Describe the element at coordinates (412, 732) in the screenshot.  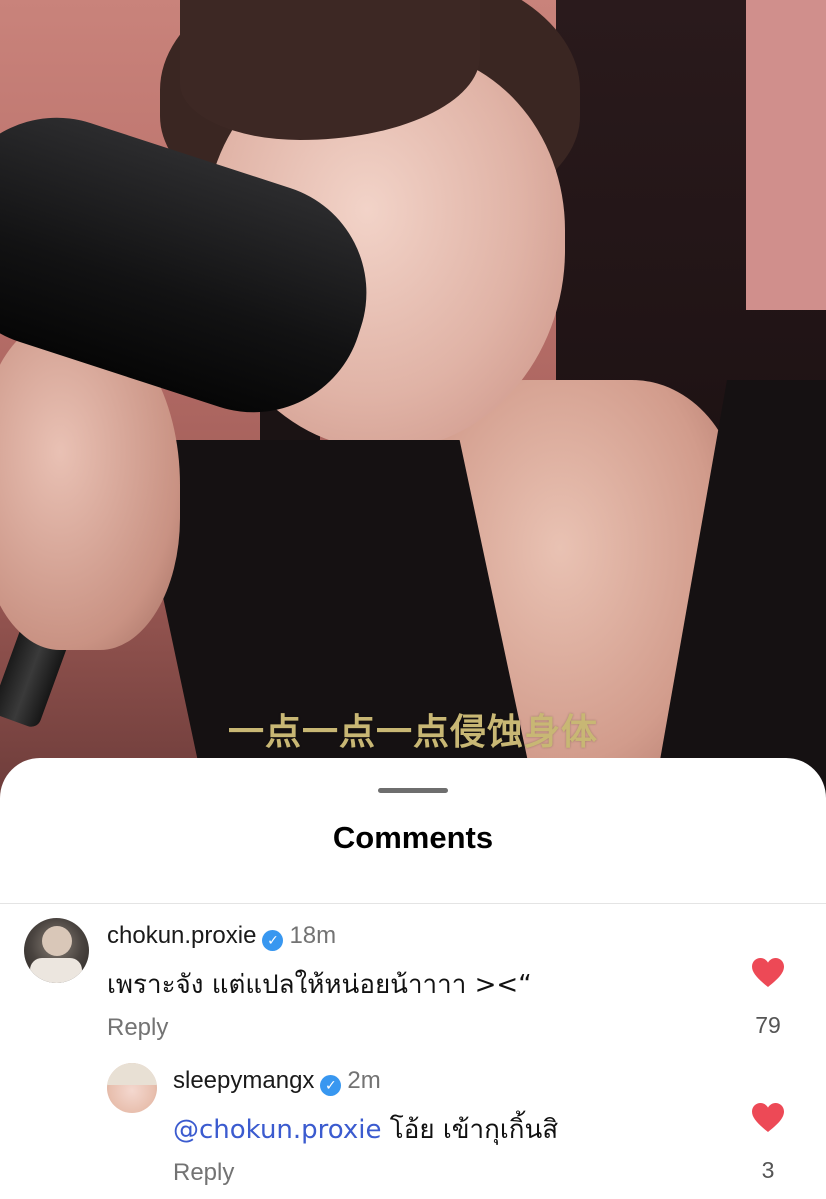
I see `video-caption: 一点一点一点侵蚀身体` at that location.